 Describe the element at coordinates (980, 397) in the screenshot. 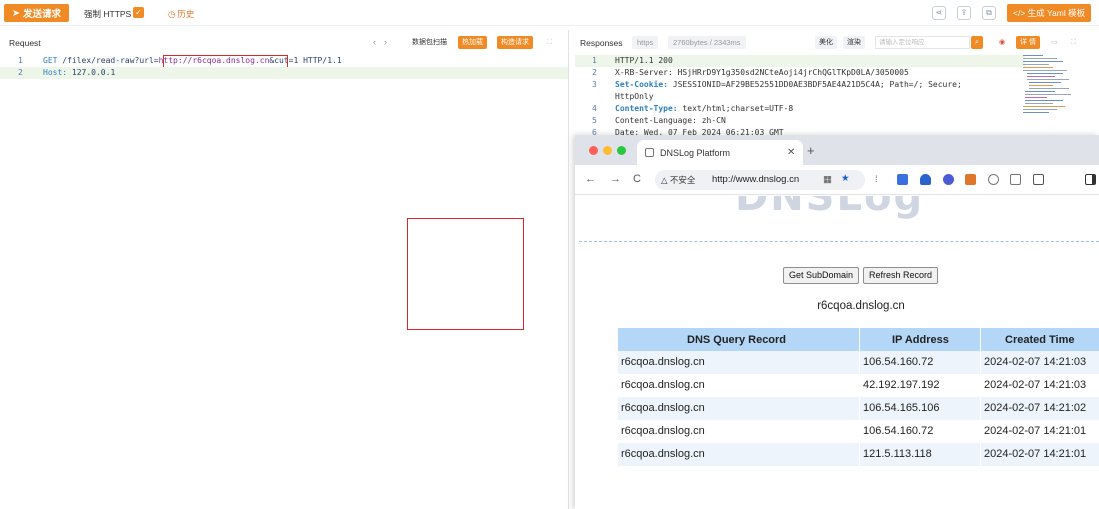

I see `column-separator` at that location.